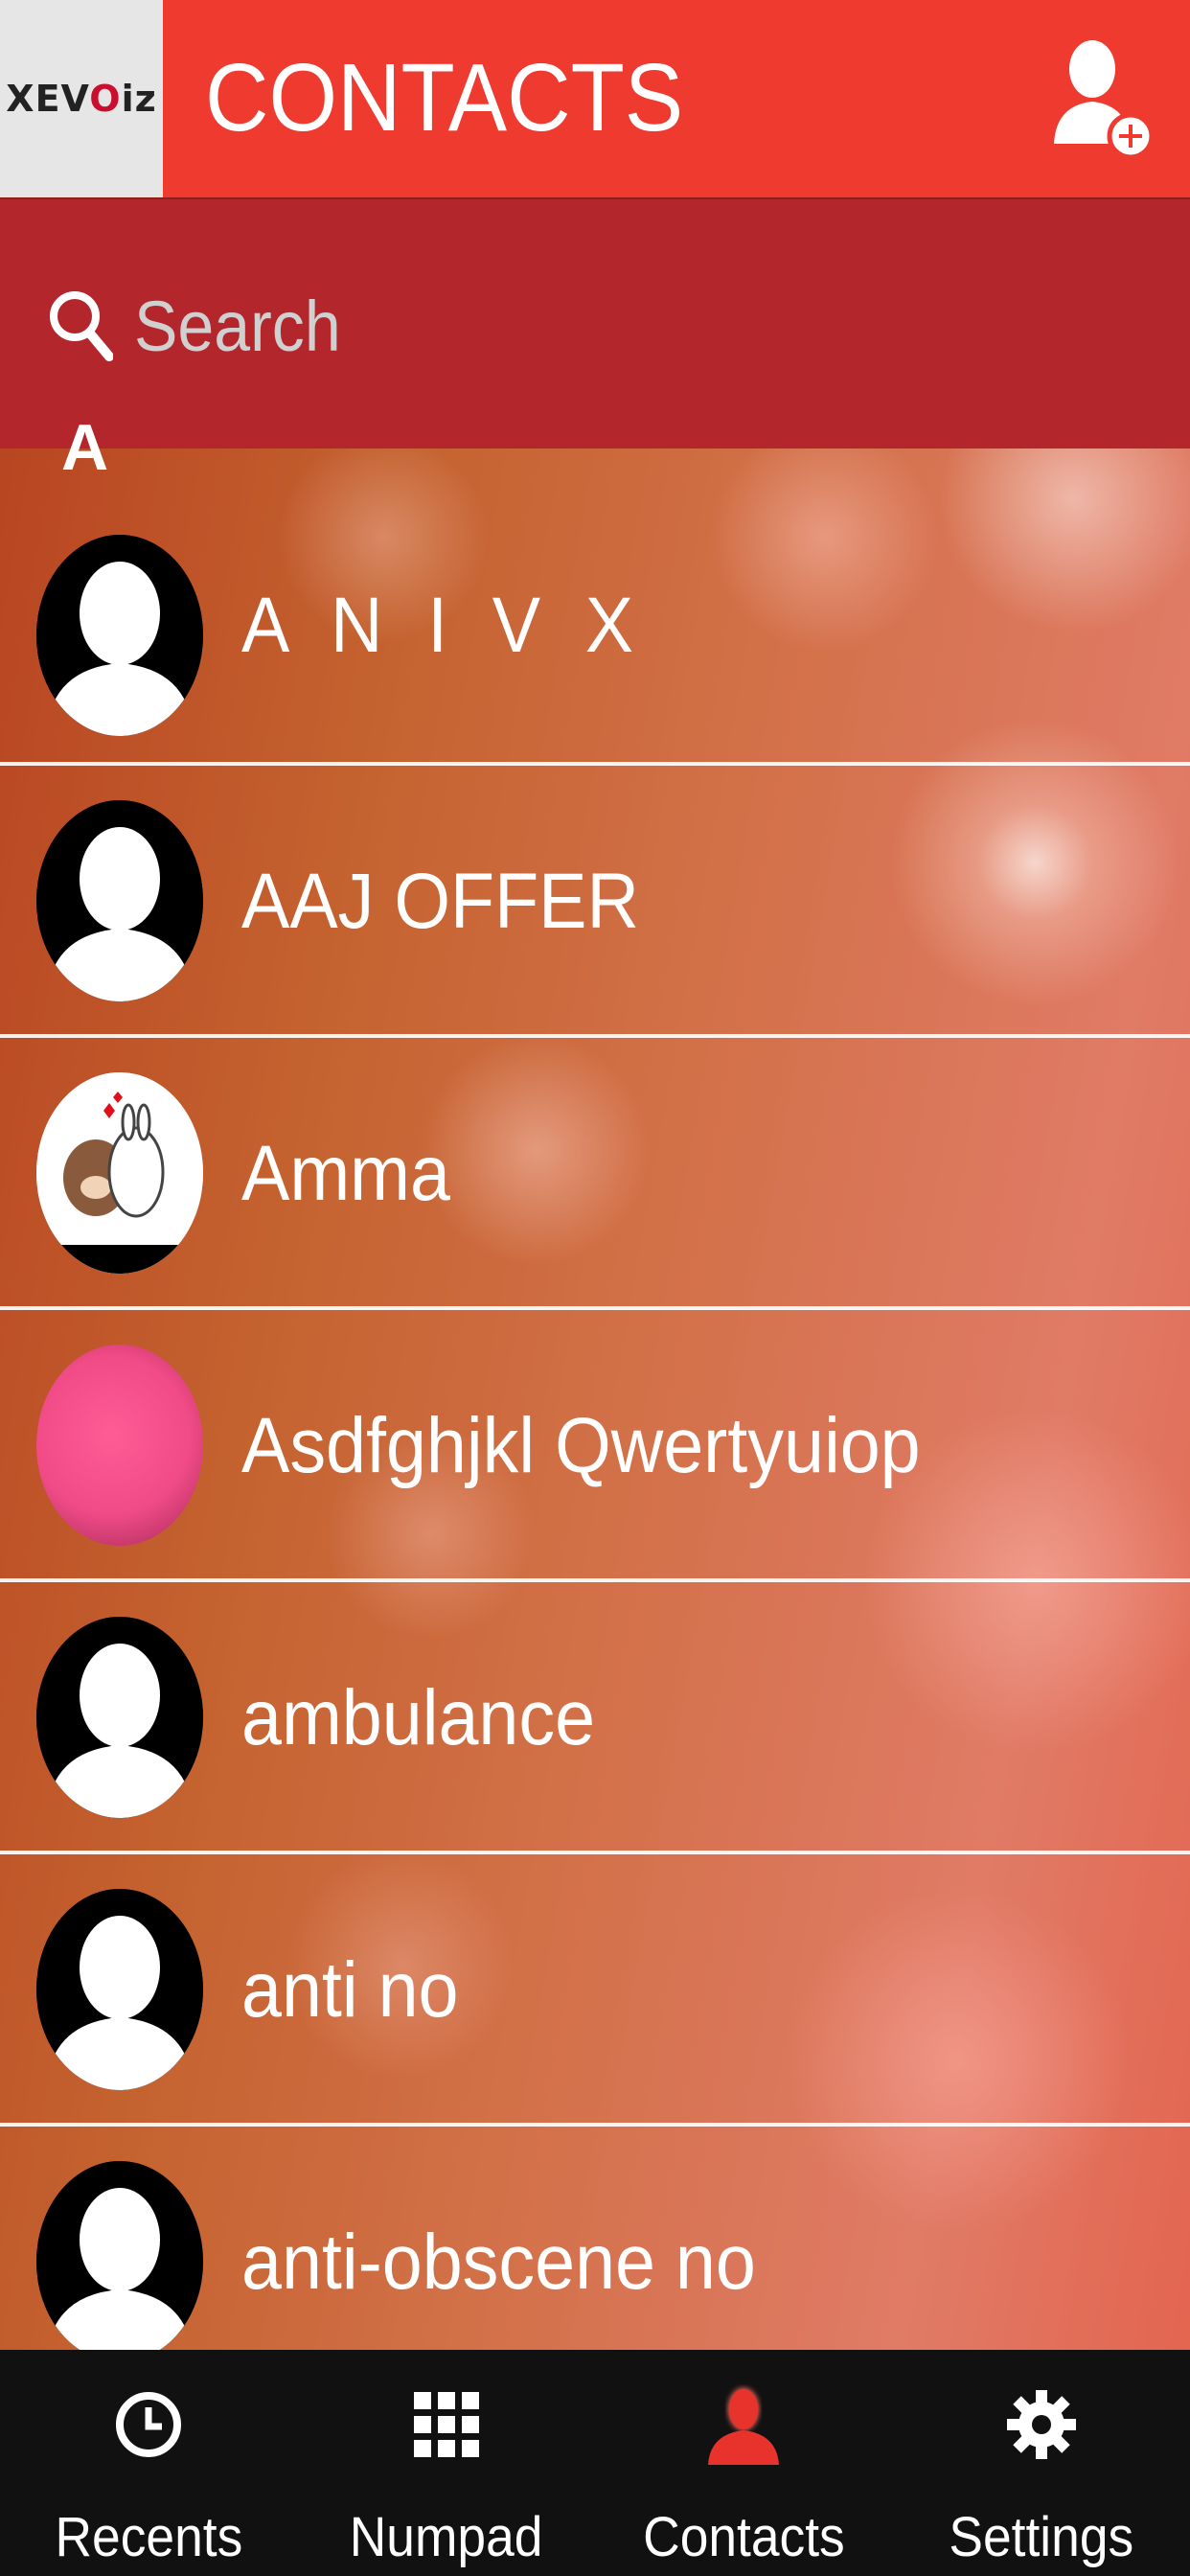 This screenshot has height=2576, width=1190. Describe the element at coordinates (446, 2537) in the screenshot. I see `tab-label: Numpad` at that location.